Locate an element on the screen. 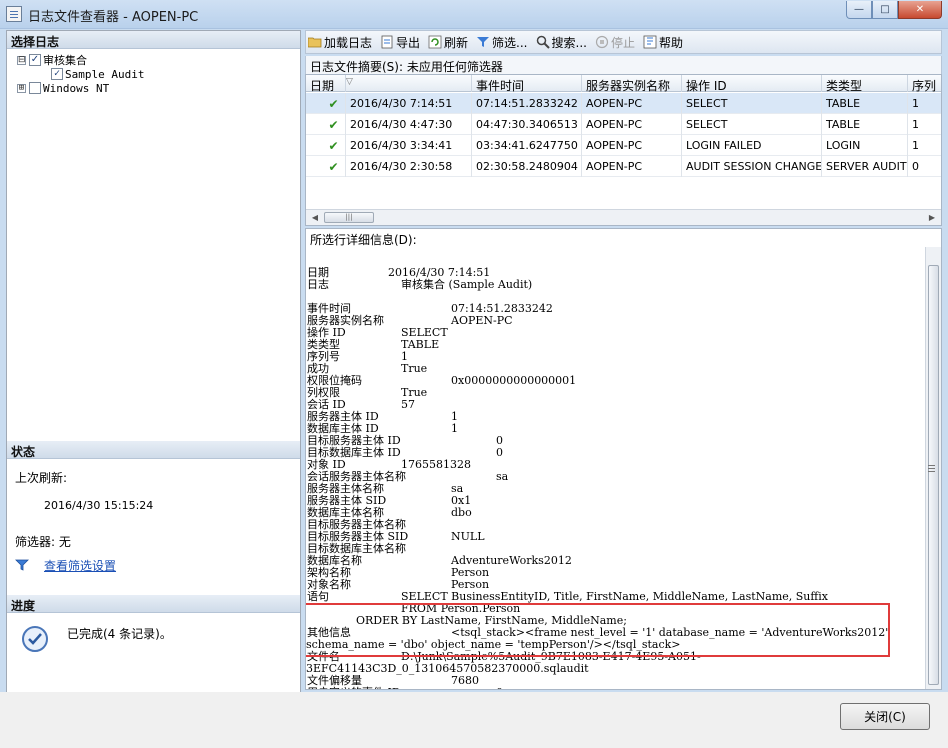 The width and height of the screenshot is (948, 748). close-window-button: ✕ is located at coordinates (920, 10).